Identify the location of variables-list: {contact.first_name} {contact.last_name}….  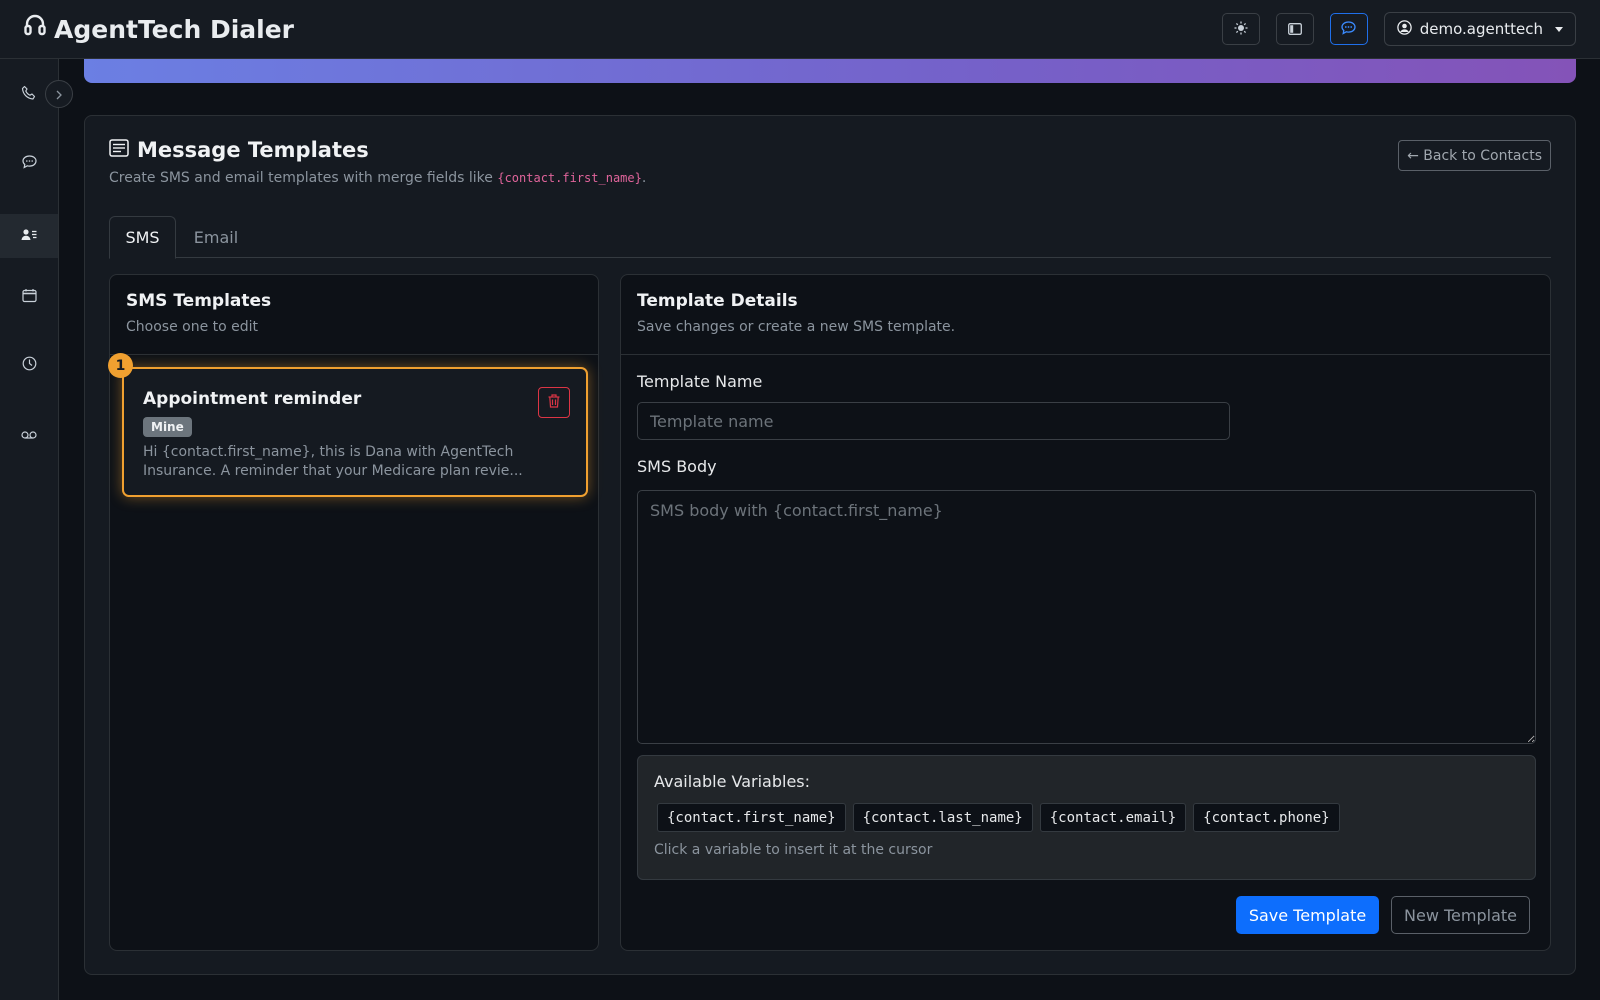
(998, 817).